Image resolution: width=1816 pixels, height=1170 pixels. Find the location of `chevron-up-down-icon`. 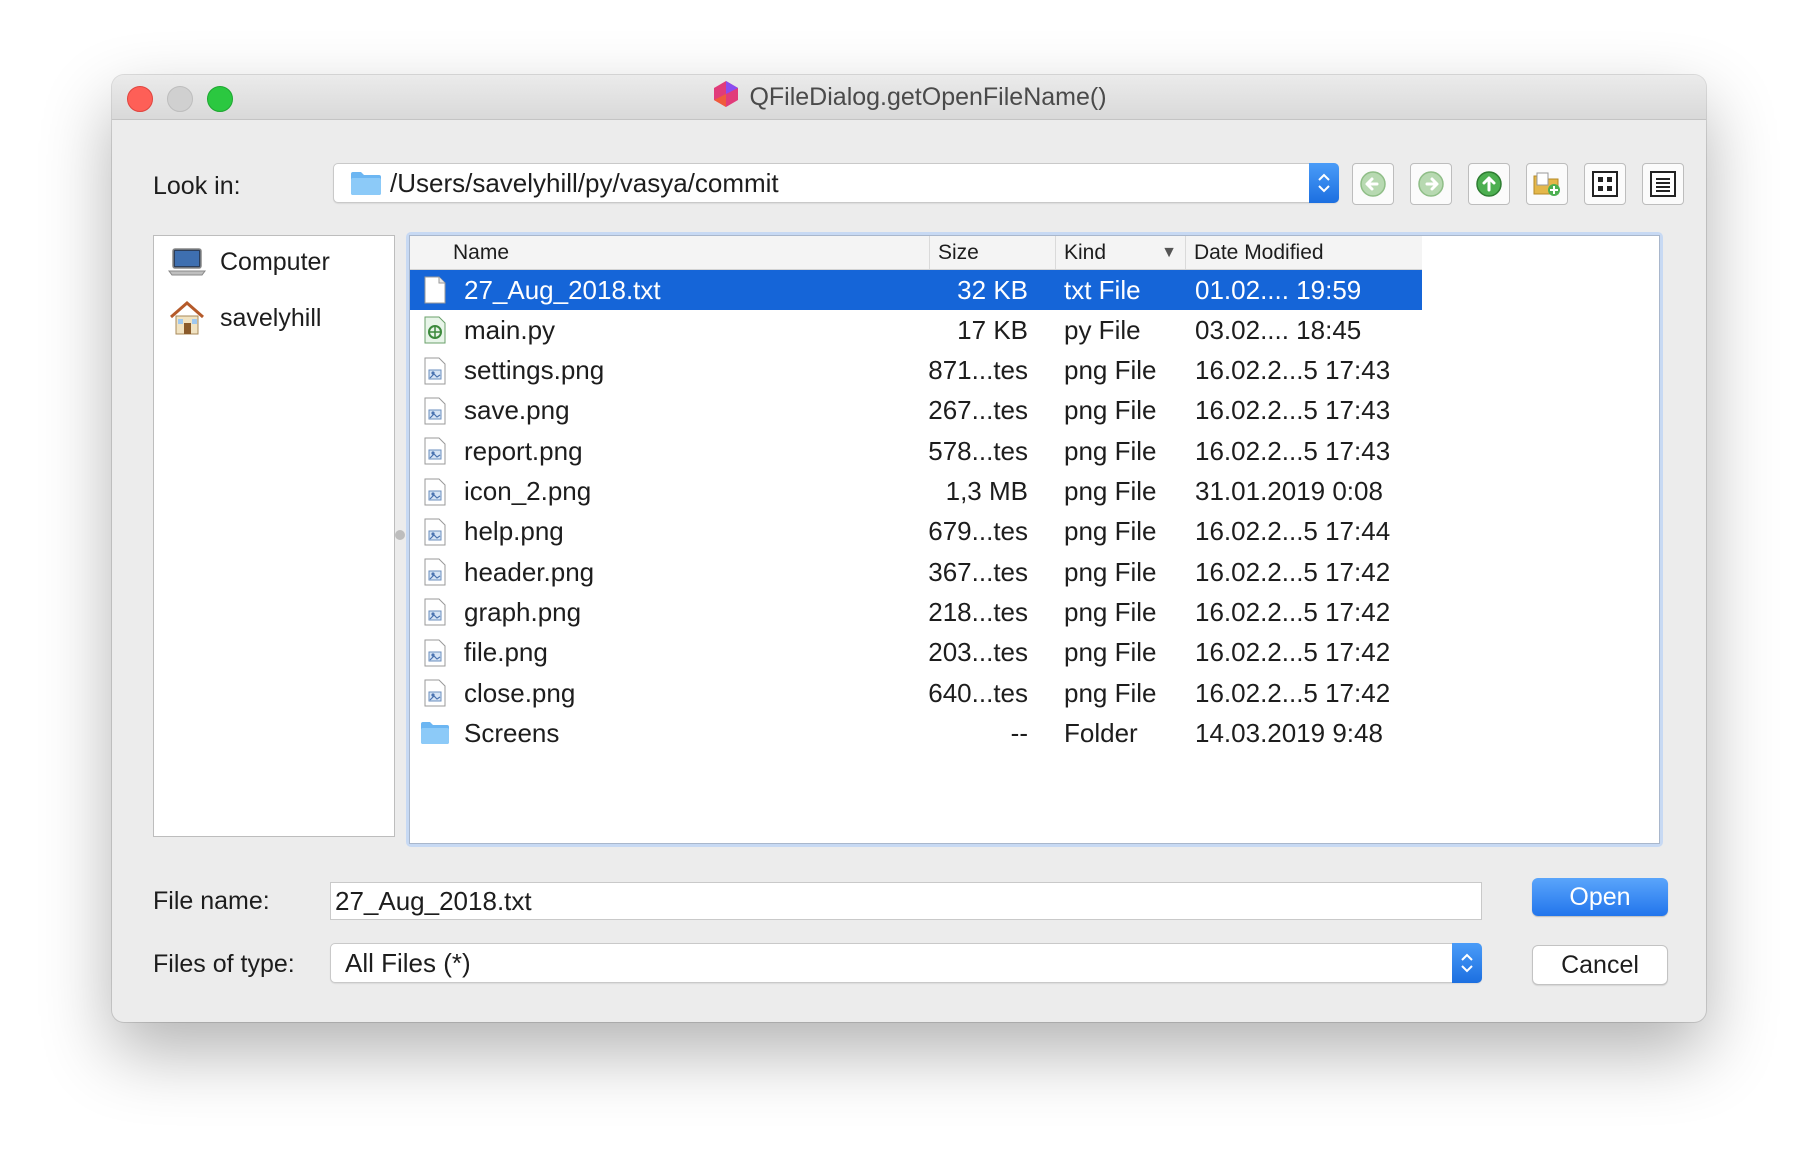

chevron-up-down-icon is located at coordinates (1324, 183).